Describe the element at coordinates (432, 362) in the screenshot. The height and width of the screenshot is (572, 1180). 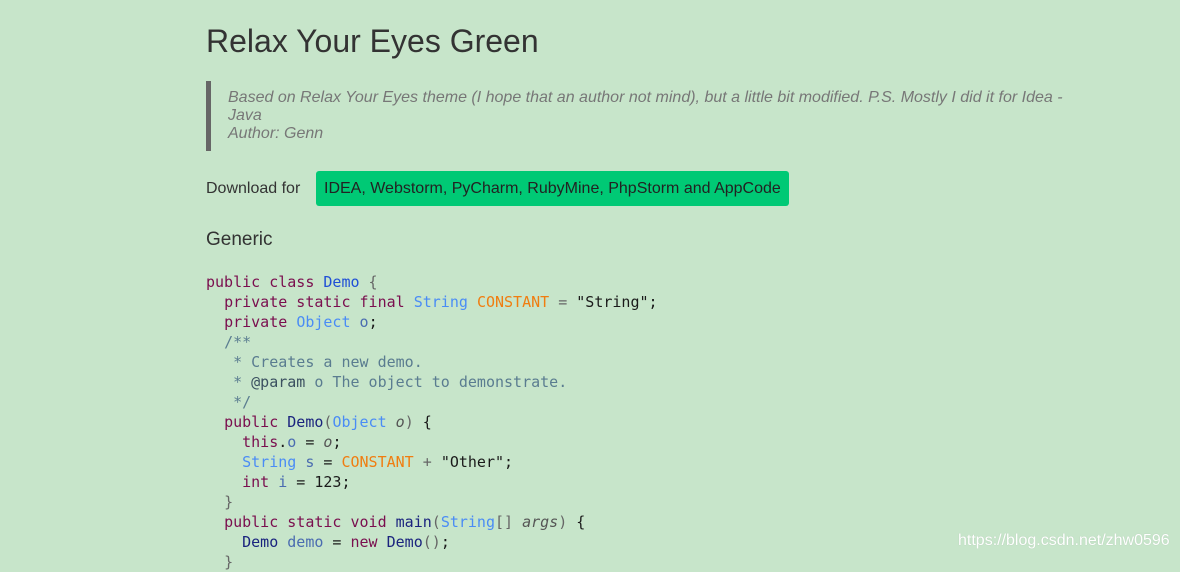
I see `code-line: * Creates a new demo.` at that location.